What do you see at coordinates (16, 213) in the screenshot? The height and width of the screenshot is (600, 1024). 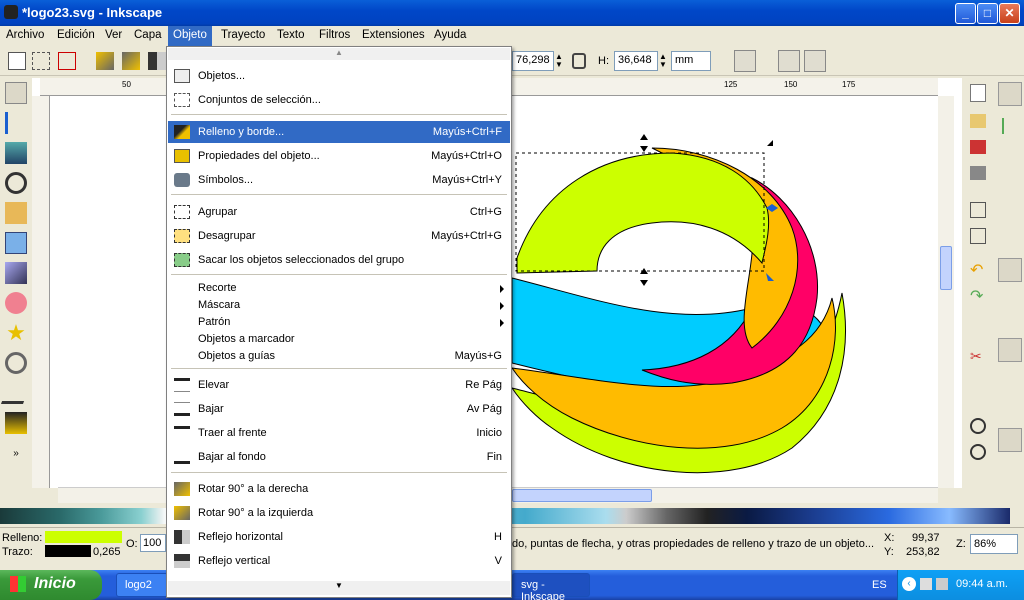 I see `measure-tool-icon` at bounding box center [16, 213].